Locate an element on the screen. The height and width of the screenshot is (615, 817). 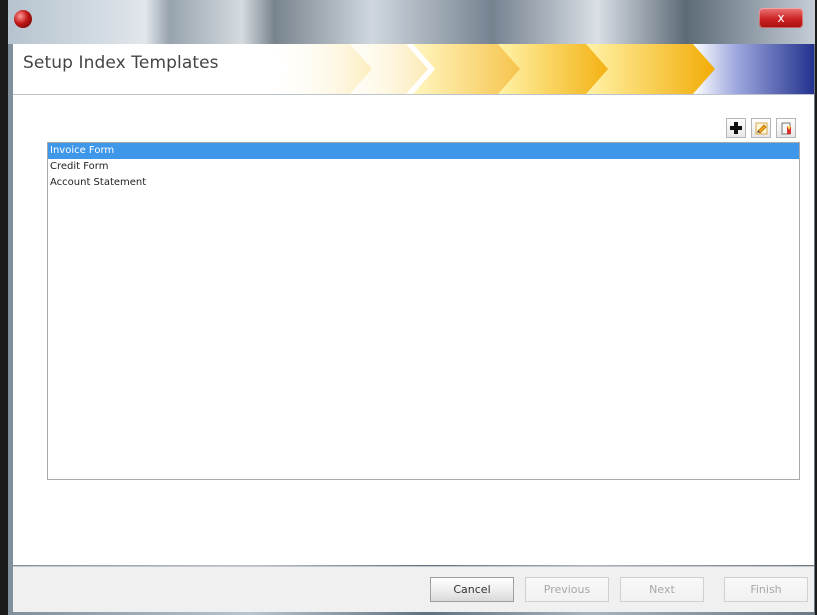
delete-icon is located at coordinates (786, 128).